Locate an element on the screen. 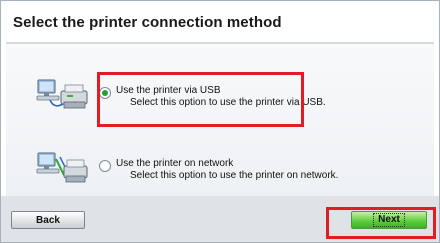  usb-option-highlight-box is located at coordinates (200, 99).